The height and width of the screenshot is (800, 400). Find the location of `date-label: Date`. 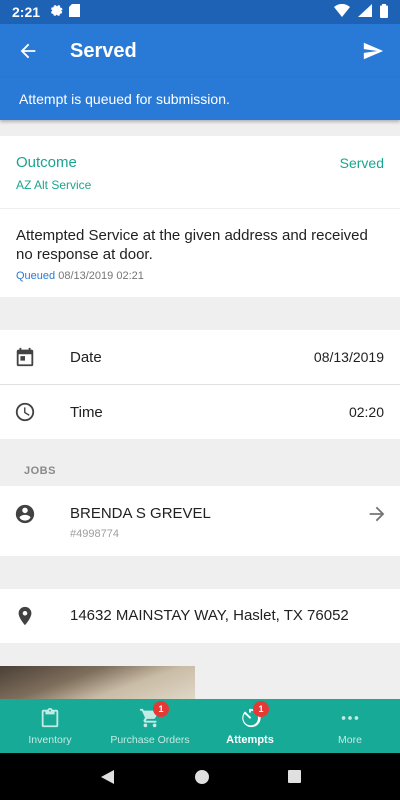

date-label: Date is located at coordinates (86, 357).